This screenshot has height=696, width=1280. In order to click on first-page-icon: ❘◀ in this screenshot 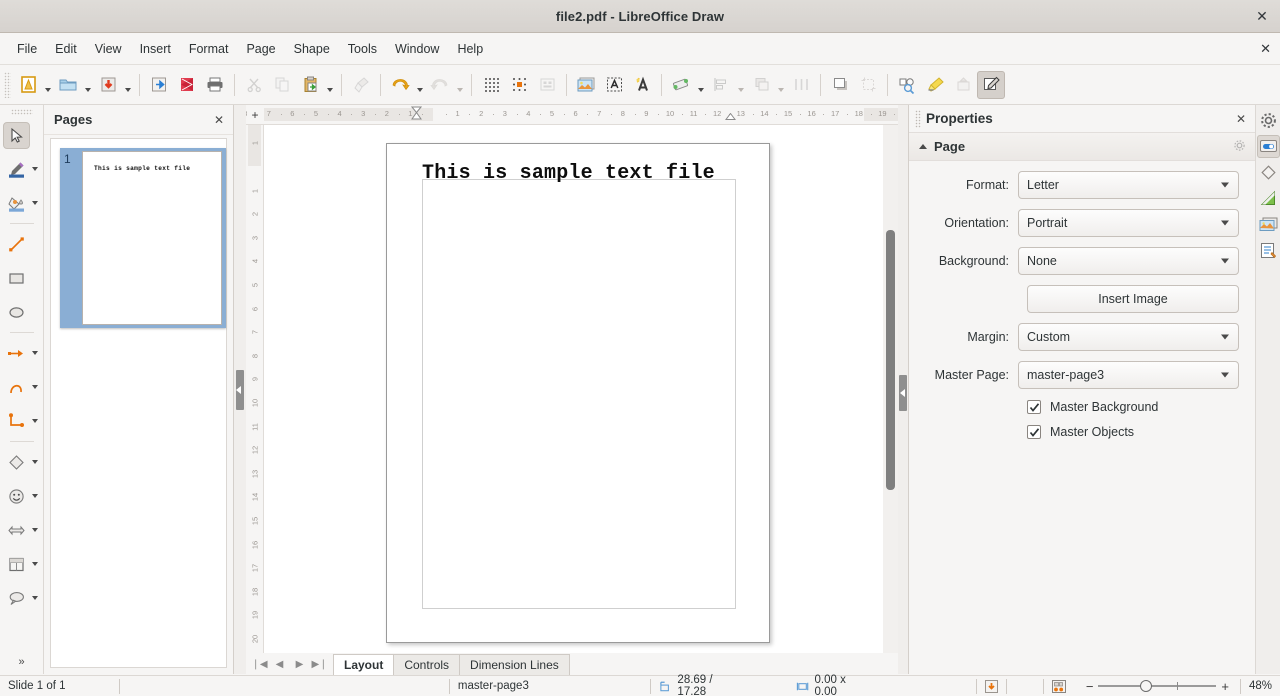, I will do `click(259, 664)`.